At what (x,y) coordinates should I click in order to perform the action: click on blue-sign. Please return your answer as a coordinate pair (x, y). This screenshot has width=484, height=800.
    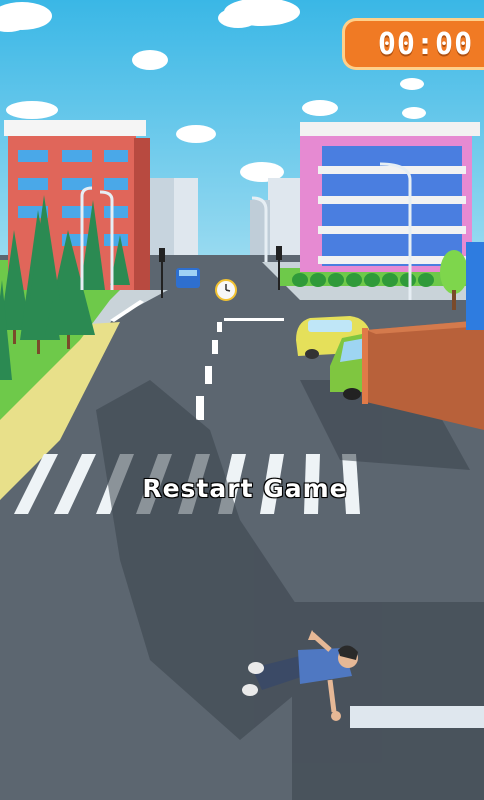
    Looking at the image, I should click on (475, 286).